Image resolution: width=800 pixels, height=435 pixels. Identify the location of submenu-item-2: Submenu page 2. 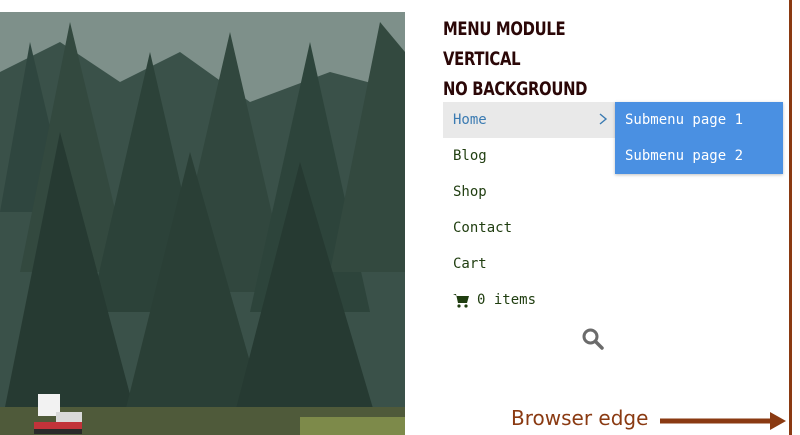
(699, 156).